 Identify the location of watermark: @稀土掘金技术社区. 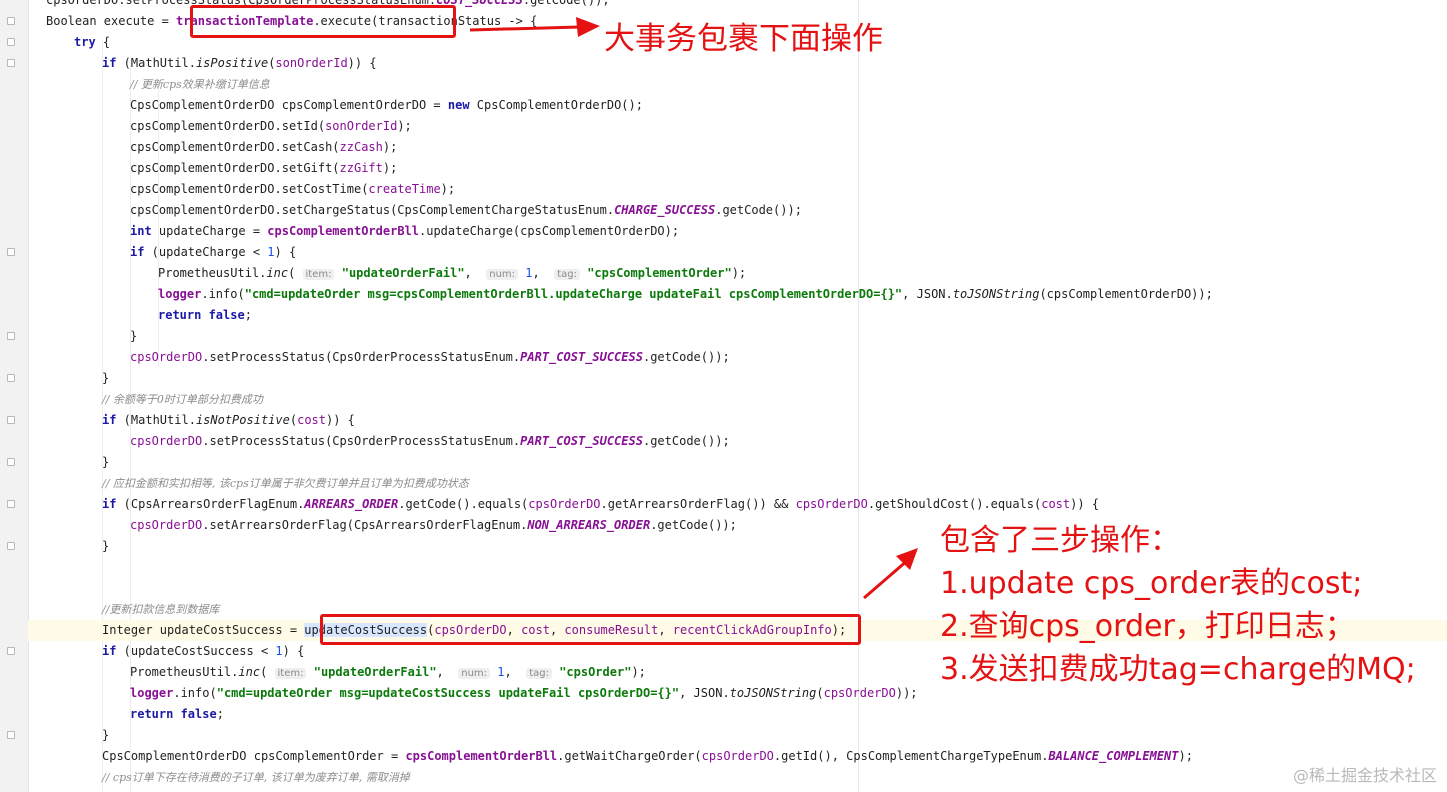
(1364, 775).